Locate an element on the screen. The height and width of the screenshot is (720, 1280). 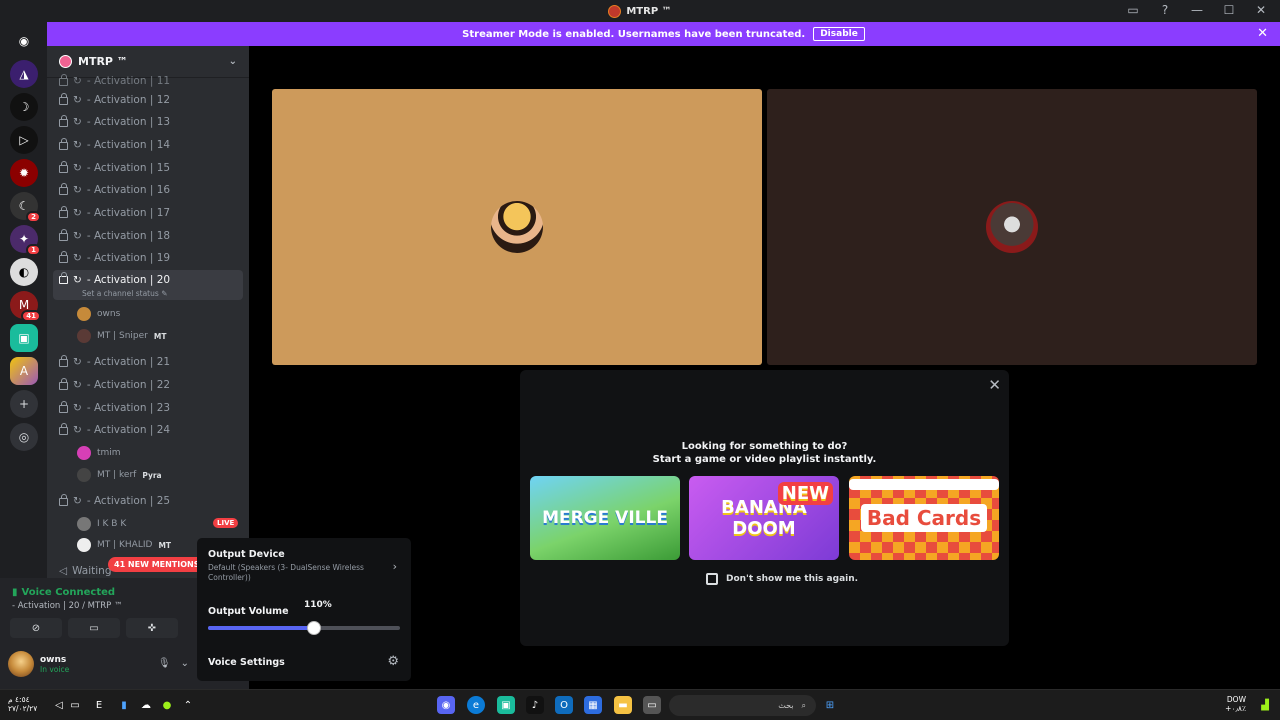
market-widget: DOW +٠٫٨٪ is located at coordinates (1235, 704).